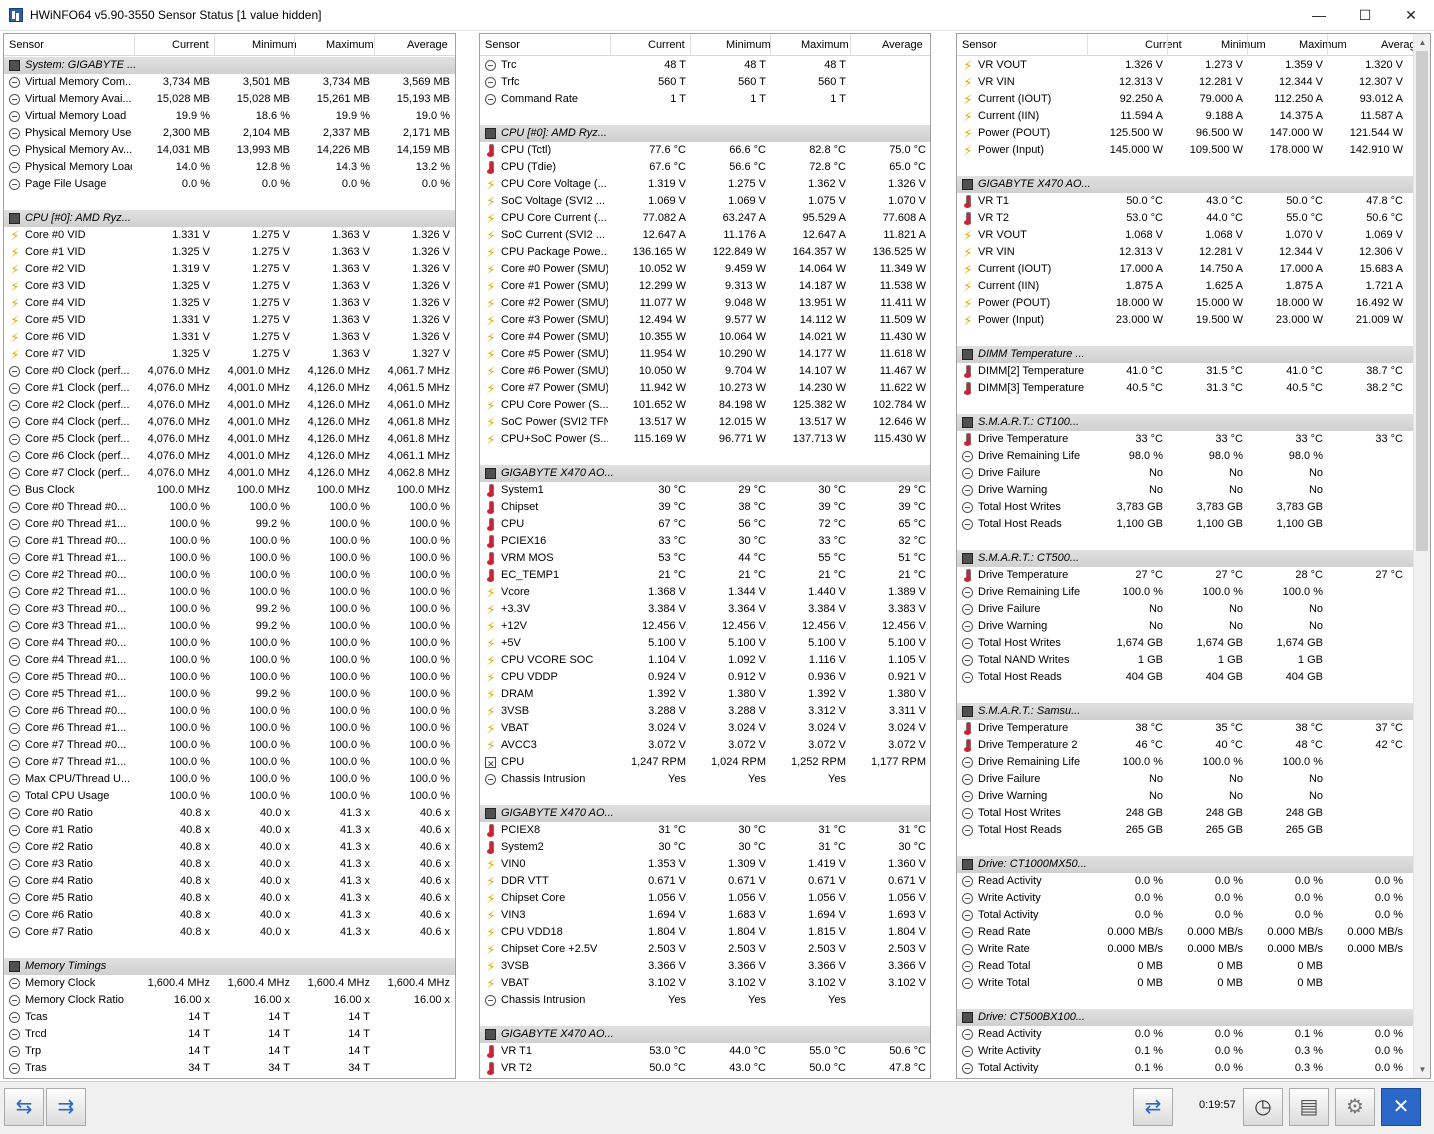  I want to click on sensor-row: ⚡ Core #6 VID 1.331 V 1.275 V 1.363 V 1.326 V, so click(229, 337).